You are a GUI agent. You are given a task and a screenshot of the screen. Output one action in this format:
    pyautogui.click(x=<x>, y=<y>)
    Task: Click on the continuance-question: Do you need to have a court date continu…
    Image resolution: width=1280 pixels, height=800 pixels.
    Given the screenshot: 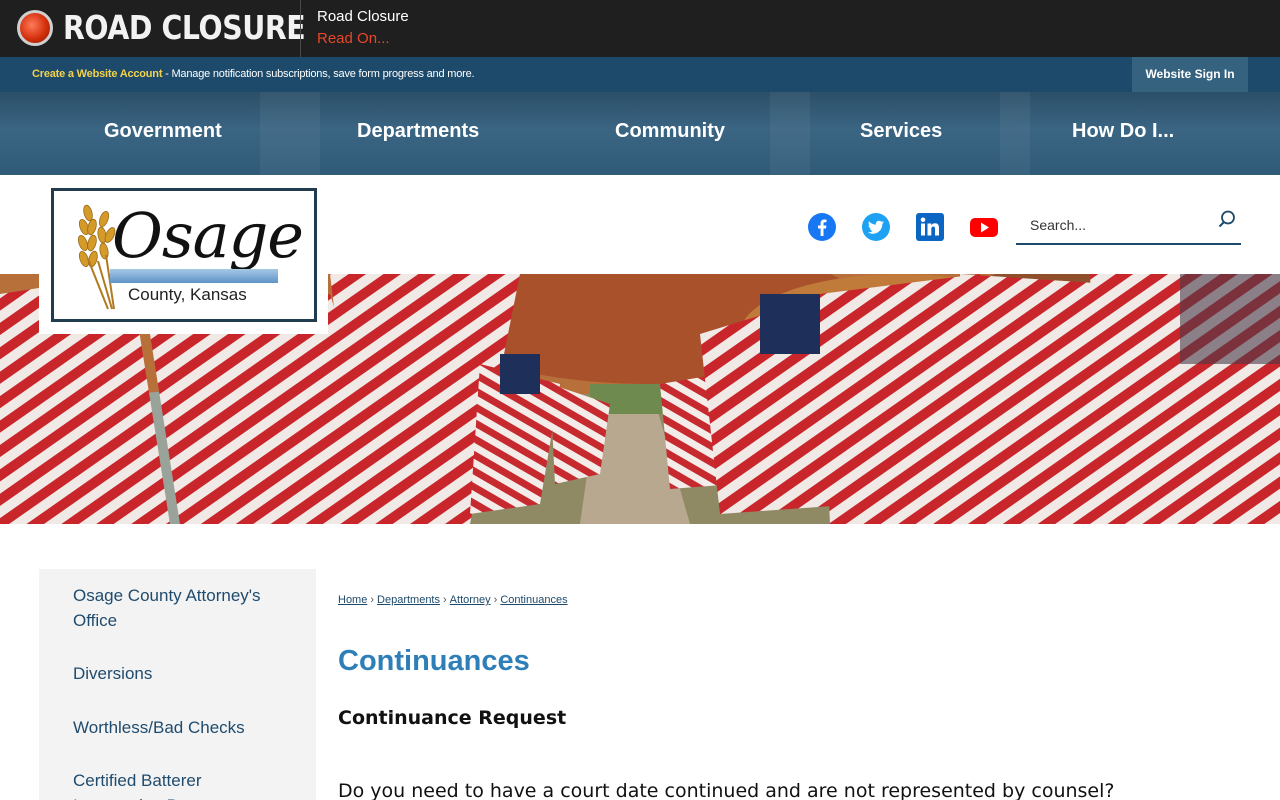 What is the action you would take?
    pyautogui.click(x=726, y=790)
    